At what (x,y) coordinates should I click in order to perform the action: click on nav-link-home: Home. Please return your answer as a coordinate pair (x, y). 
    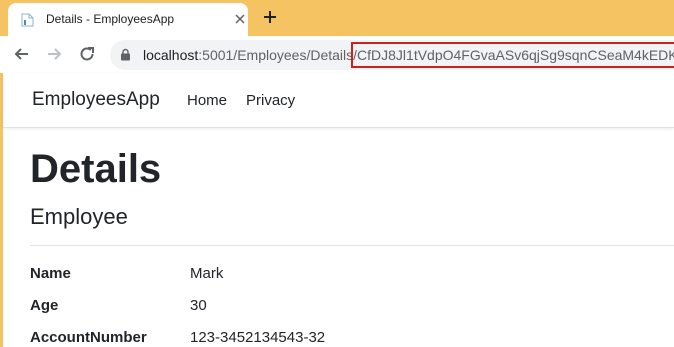
    Looking at the image, I should click on (207, 100).